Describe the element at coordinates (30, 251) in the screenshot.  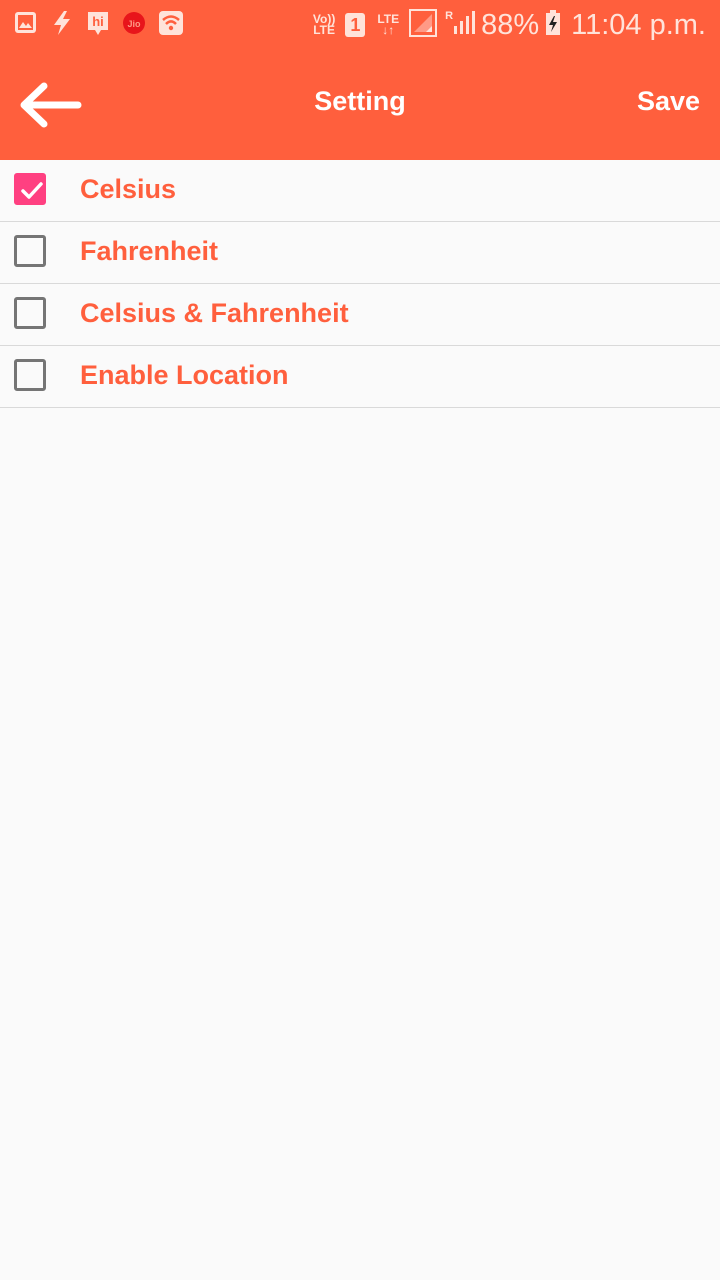
I see `fahrenheit-checkbox` at that location.